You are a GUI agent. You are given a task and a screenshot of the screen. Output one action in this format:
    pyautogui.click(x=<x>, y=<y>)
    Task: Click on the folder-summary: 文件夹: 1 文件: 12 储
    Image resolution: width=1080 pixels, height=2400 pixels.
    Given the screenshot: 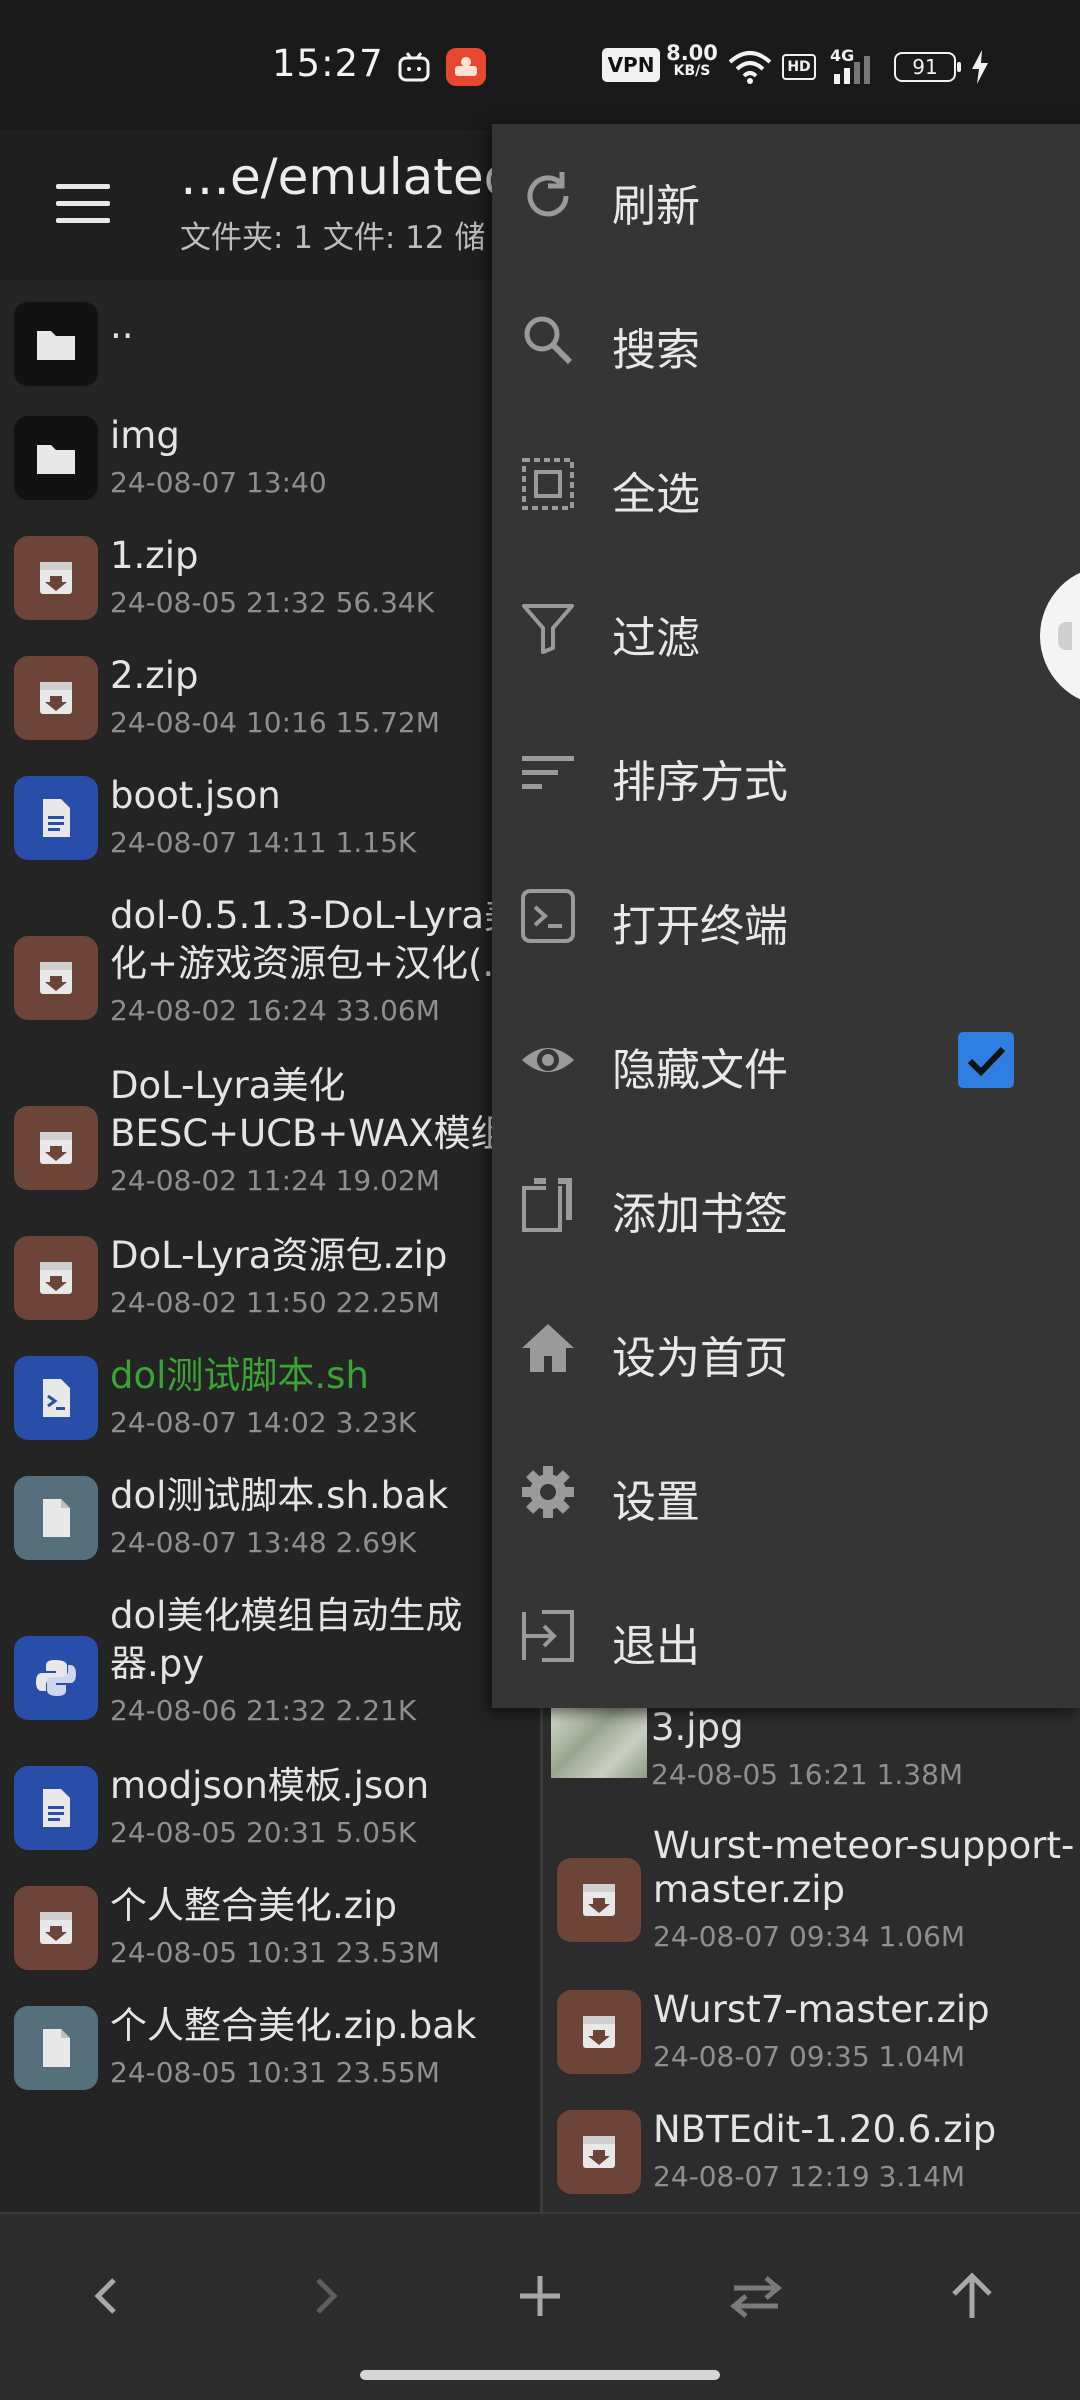 What is the action you would take?
    pyautogui.click(x=333, y=238)
    